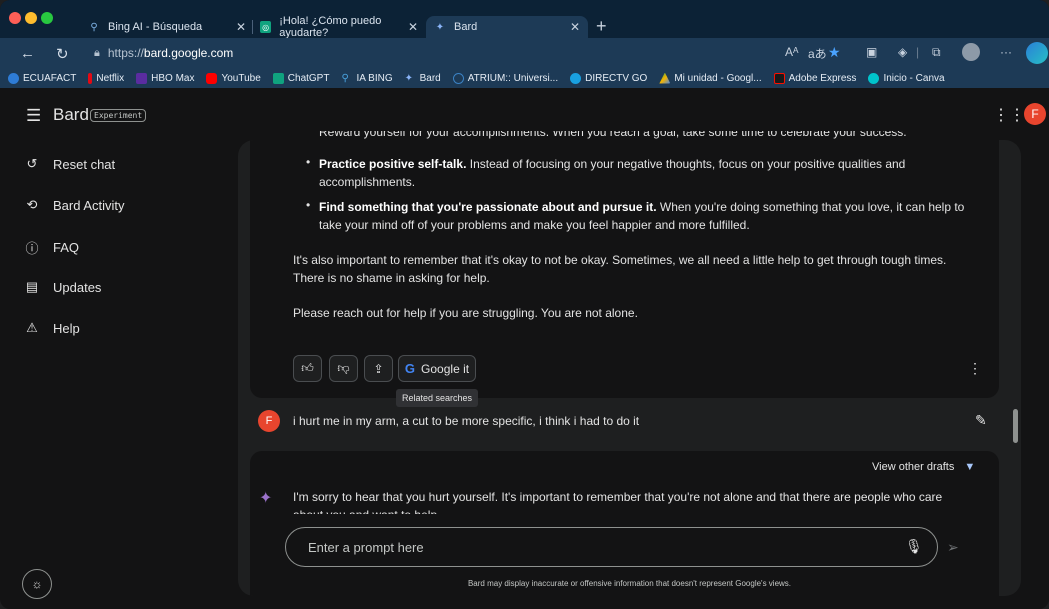 This screenshot has height=609, width=1049. Describe the element at coordinates (32, 327) in the screenshot. I see `feedback-icon: ⚠` at that location.